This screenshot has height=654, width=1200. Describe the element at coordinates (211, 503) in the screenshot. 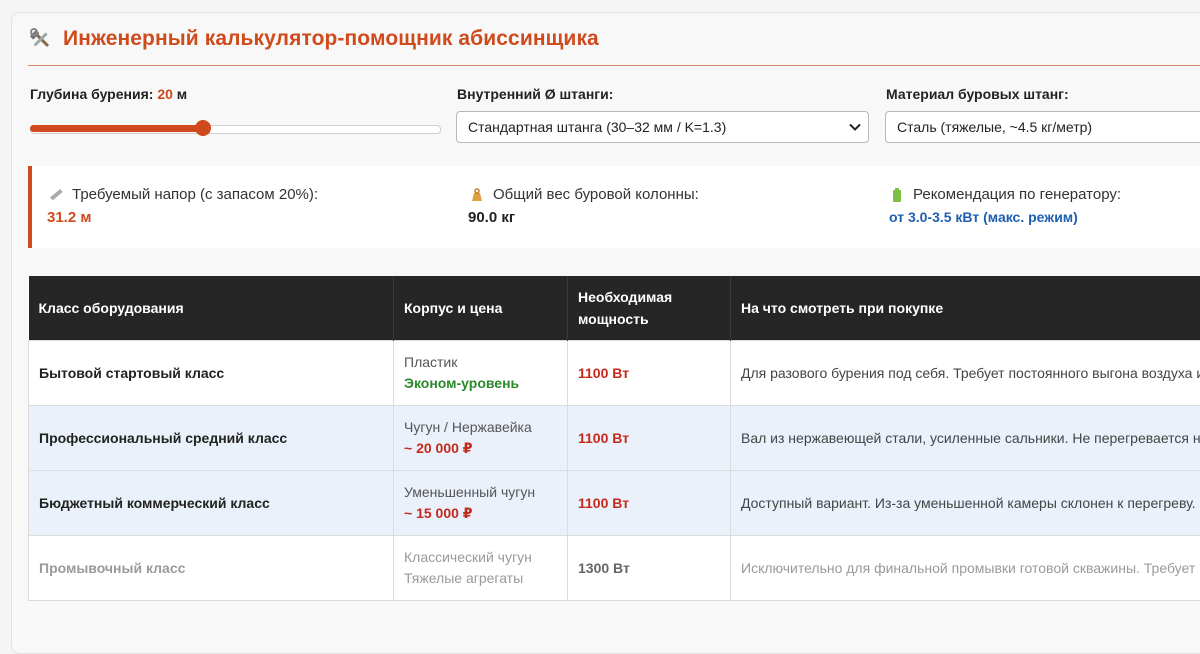

I see `row-class: Бюджетный коммерческий класс` at that location.